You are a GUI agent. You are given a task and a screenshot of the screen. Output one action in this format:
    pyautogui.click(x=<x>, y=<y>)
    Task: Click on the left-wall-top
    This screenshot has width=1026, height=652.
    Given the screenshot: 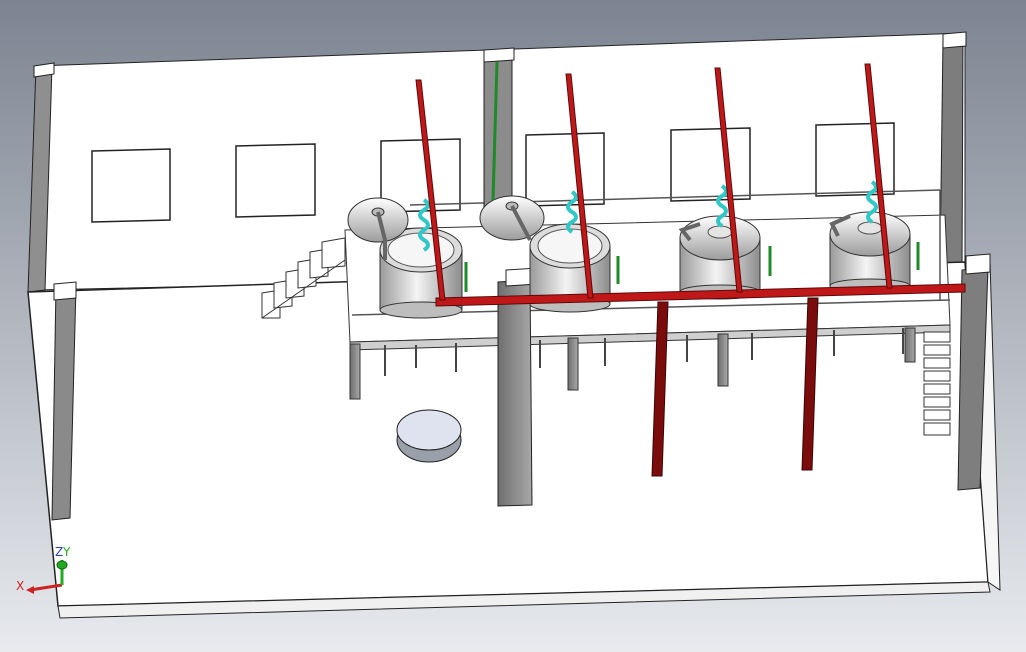 What is the action you would take?
    pyautogui.click(x=44, y=70)
    